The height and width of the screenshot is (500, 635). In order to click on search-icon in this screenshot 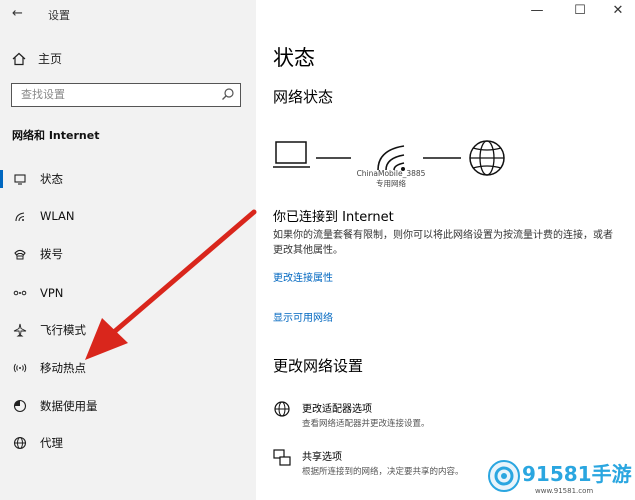, I will do `click(228, 94)`.